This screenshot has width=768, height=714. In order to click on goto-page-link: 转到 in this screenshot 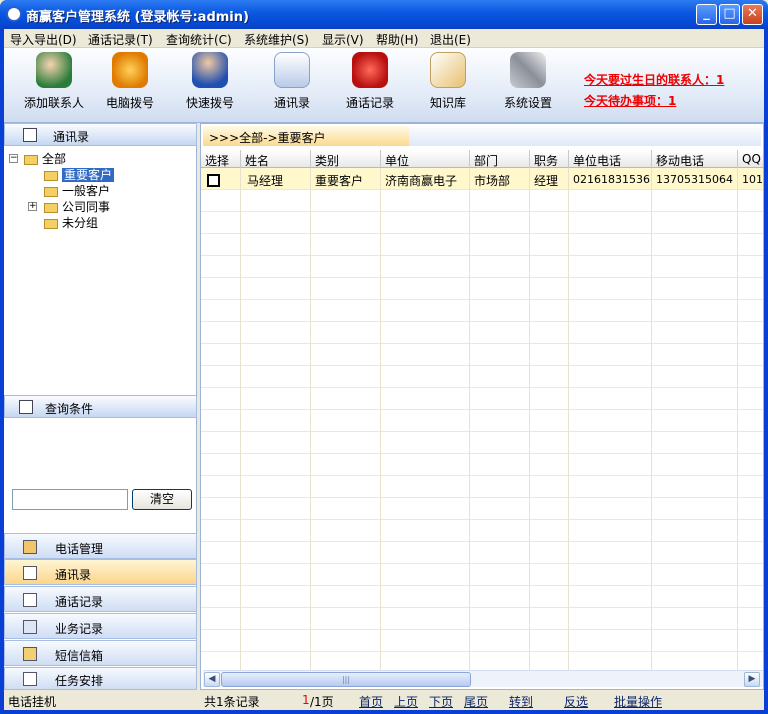, I will do `click(521, 701)`.